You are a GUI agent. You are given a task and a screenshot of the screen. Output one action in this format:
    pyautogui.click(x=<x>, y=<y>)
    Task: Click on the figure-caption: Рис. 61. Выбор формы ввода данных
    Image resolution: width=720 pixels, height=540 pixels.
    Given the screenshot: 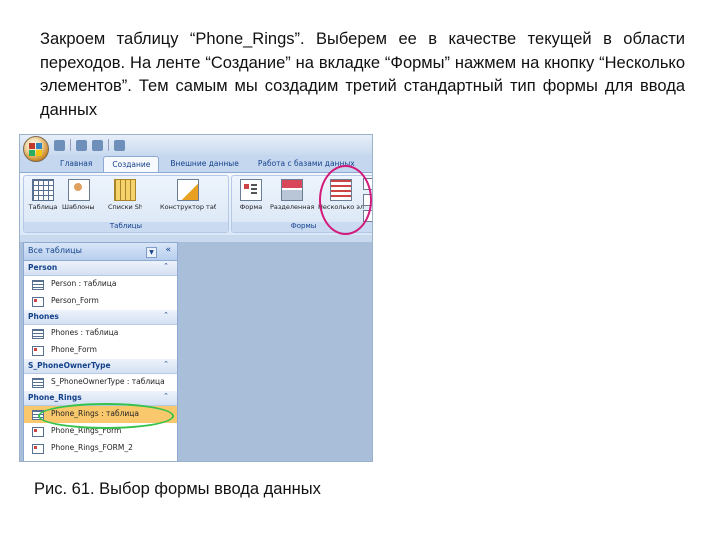 What is the action you would take?
    pyautogui.click(x=177, y=489)
    